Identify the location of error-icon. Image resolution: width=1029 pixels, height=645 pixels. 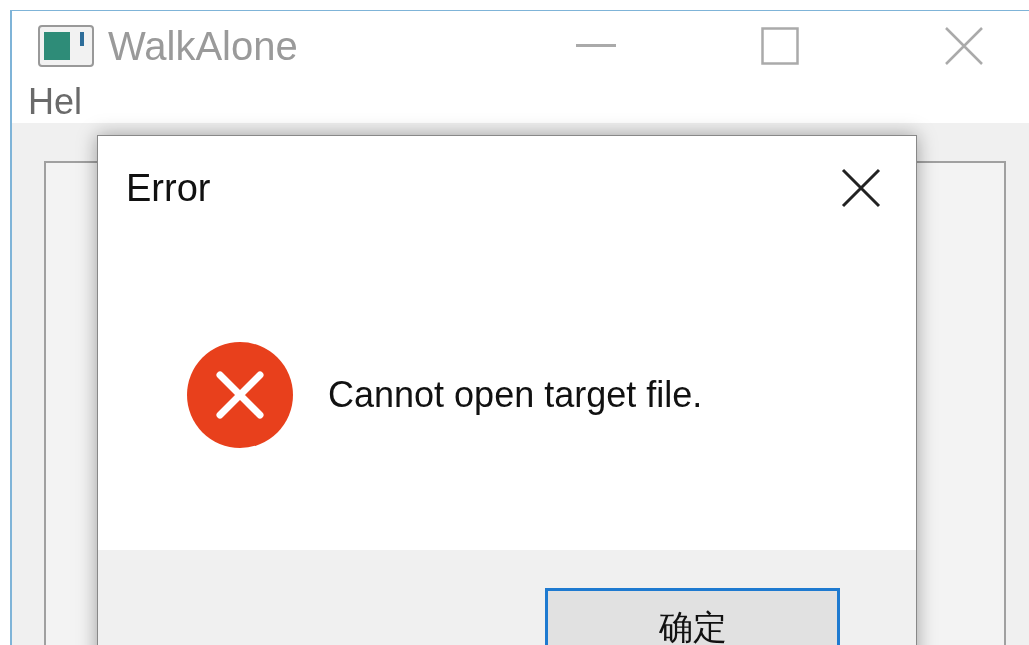
(240, 395).